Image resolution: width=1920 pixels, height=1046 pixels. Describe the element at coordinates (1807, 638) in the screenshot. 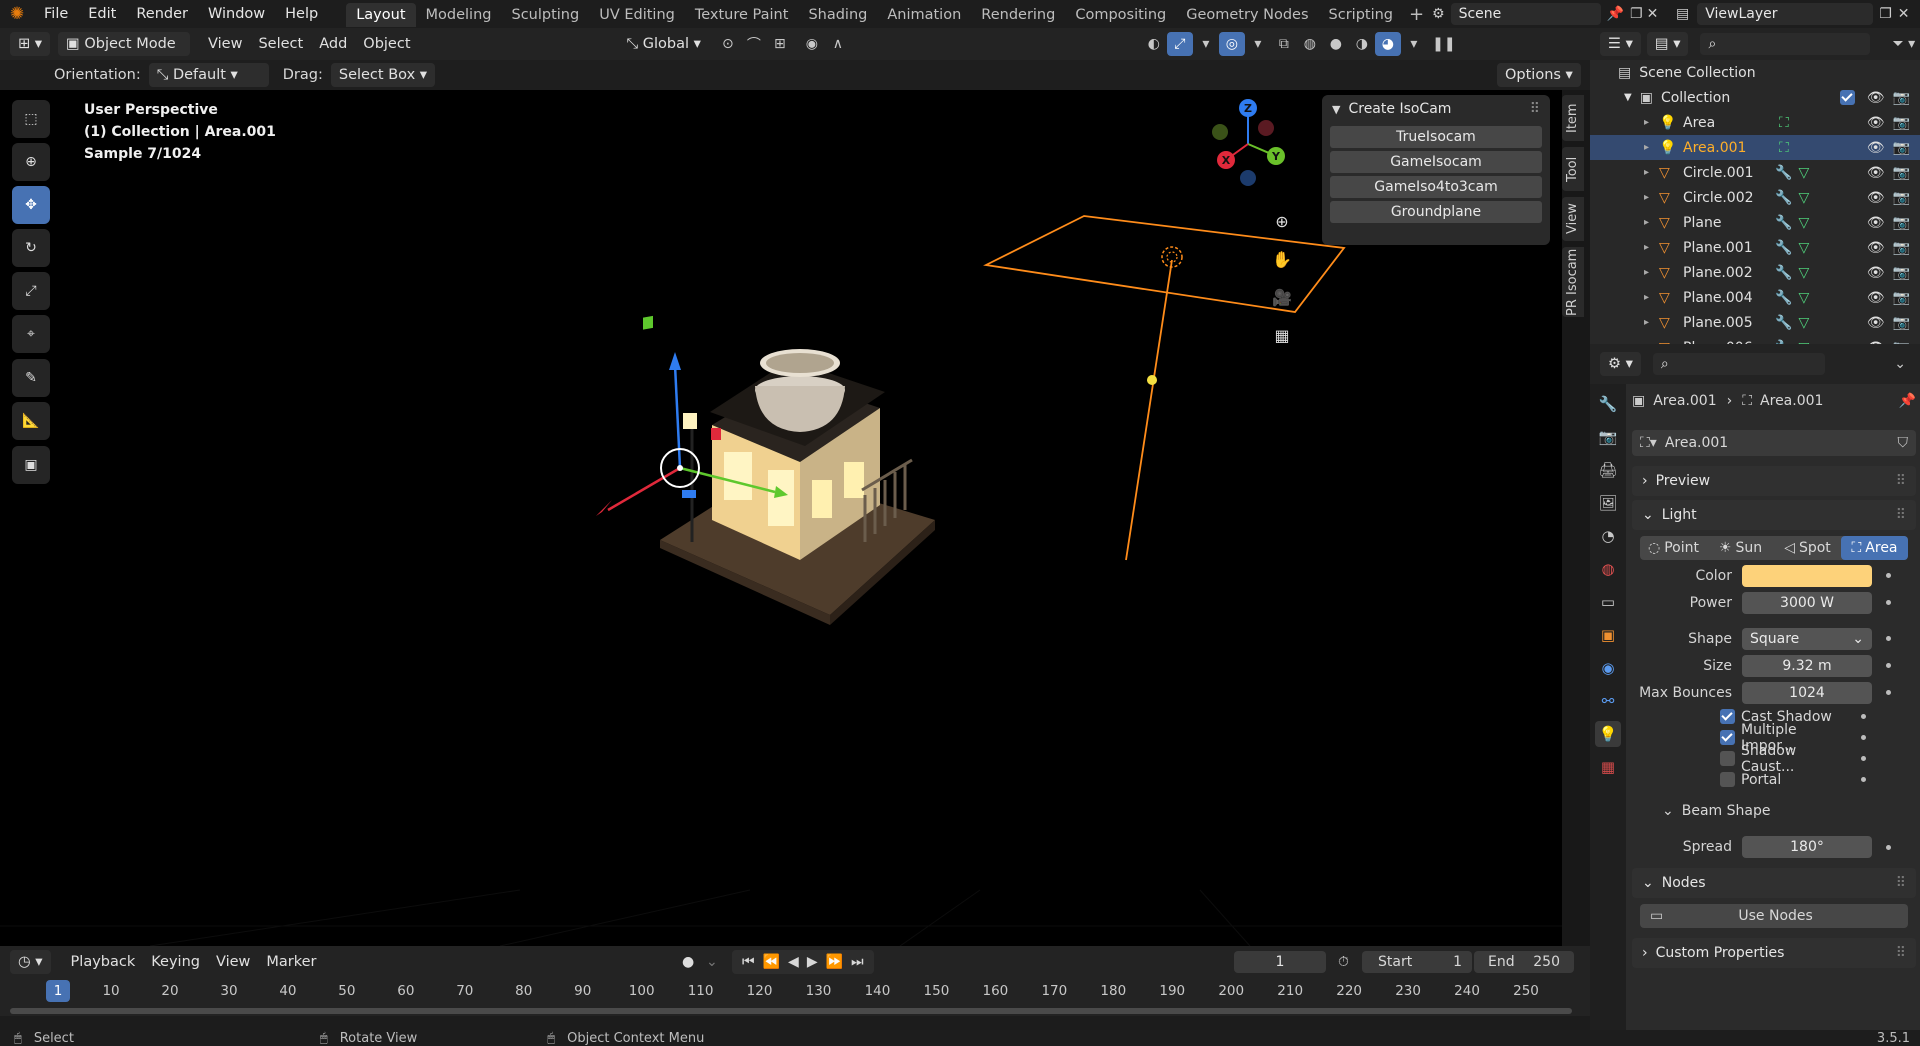

I see `shape-dropdown: Square ⌄` at that location.